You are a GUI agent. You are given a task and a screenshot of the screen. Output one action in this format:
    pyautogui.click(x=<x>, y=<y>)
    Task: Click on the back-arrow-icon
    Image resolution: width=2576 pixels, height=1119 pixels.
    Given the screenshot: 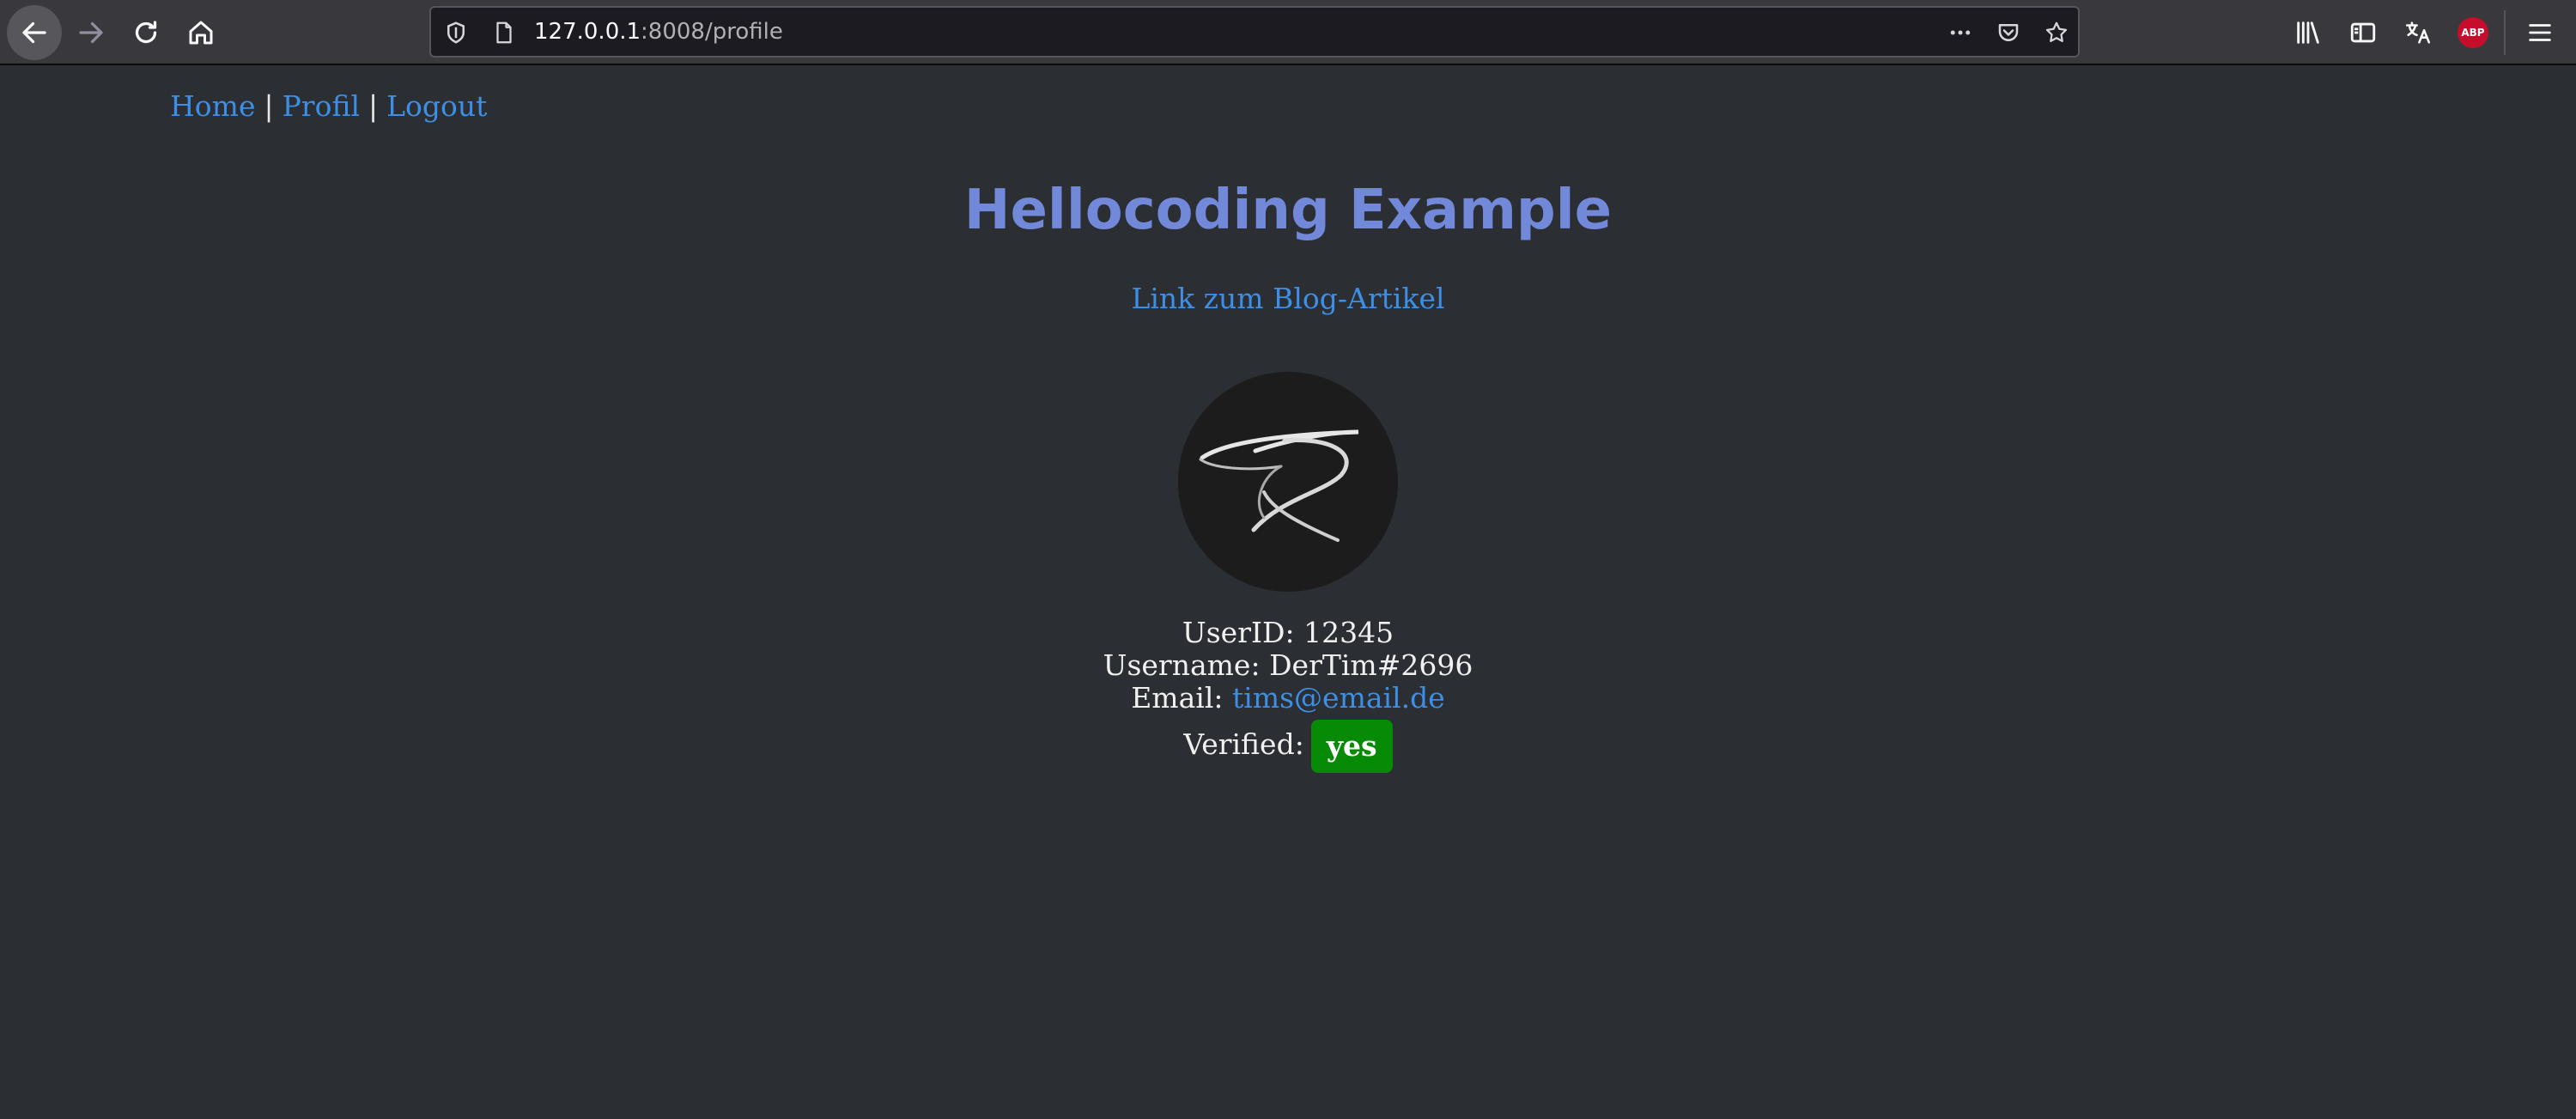 What is the action you would take?
    pyautogui.click(x=34, y=32)
    